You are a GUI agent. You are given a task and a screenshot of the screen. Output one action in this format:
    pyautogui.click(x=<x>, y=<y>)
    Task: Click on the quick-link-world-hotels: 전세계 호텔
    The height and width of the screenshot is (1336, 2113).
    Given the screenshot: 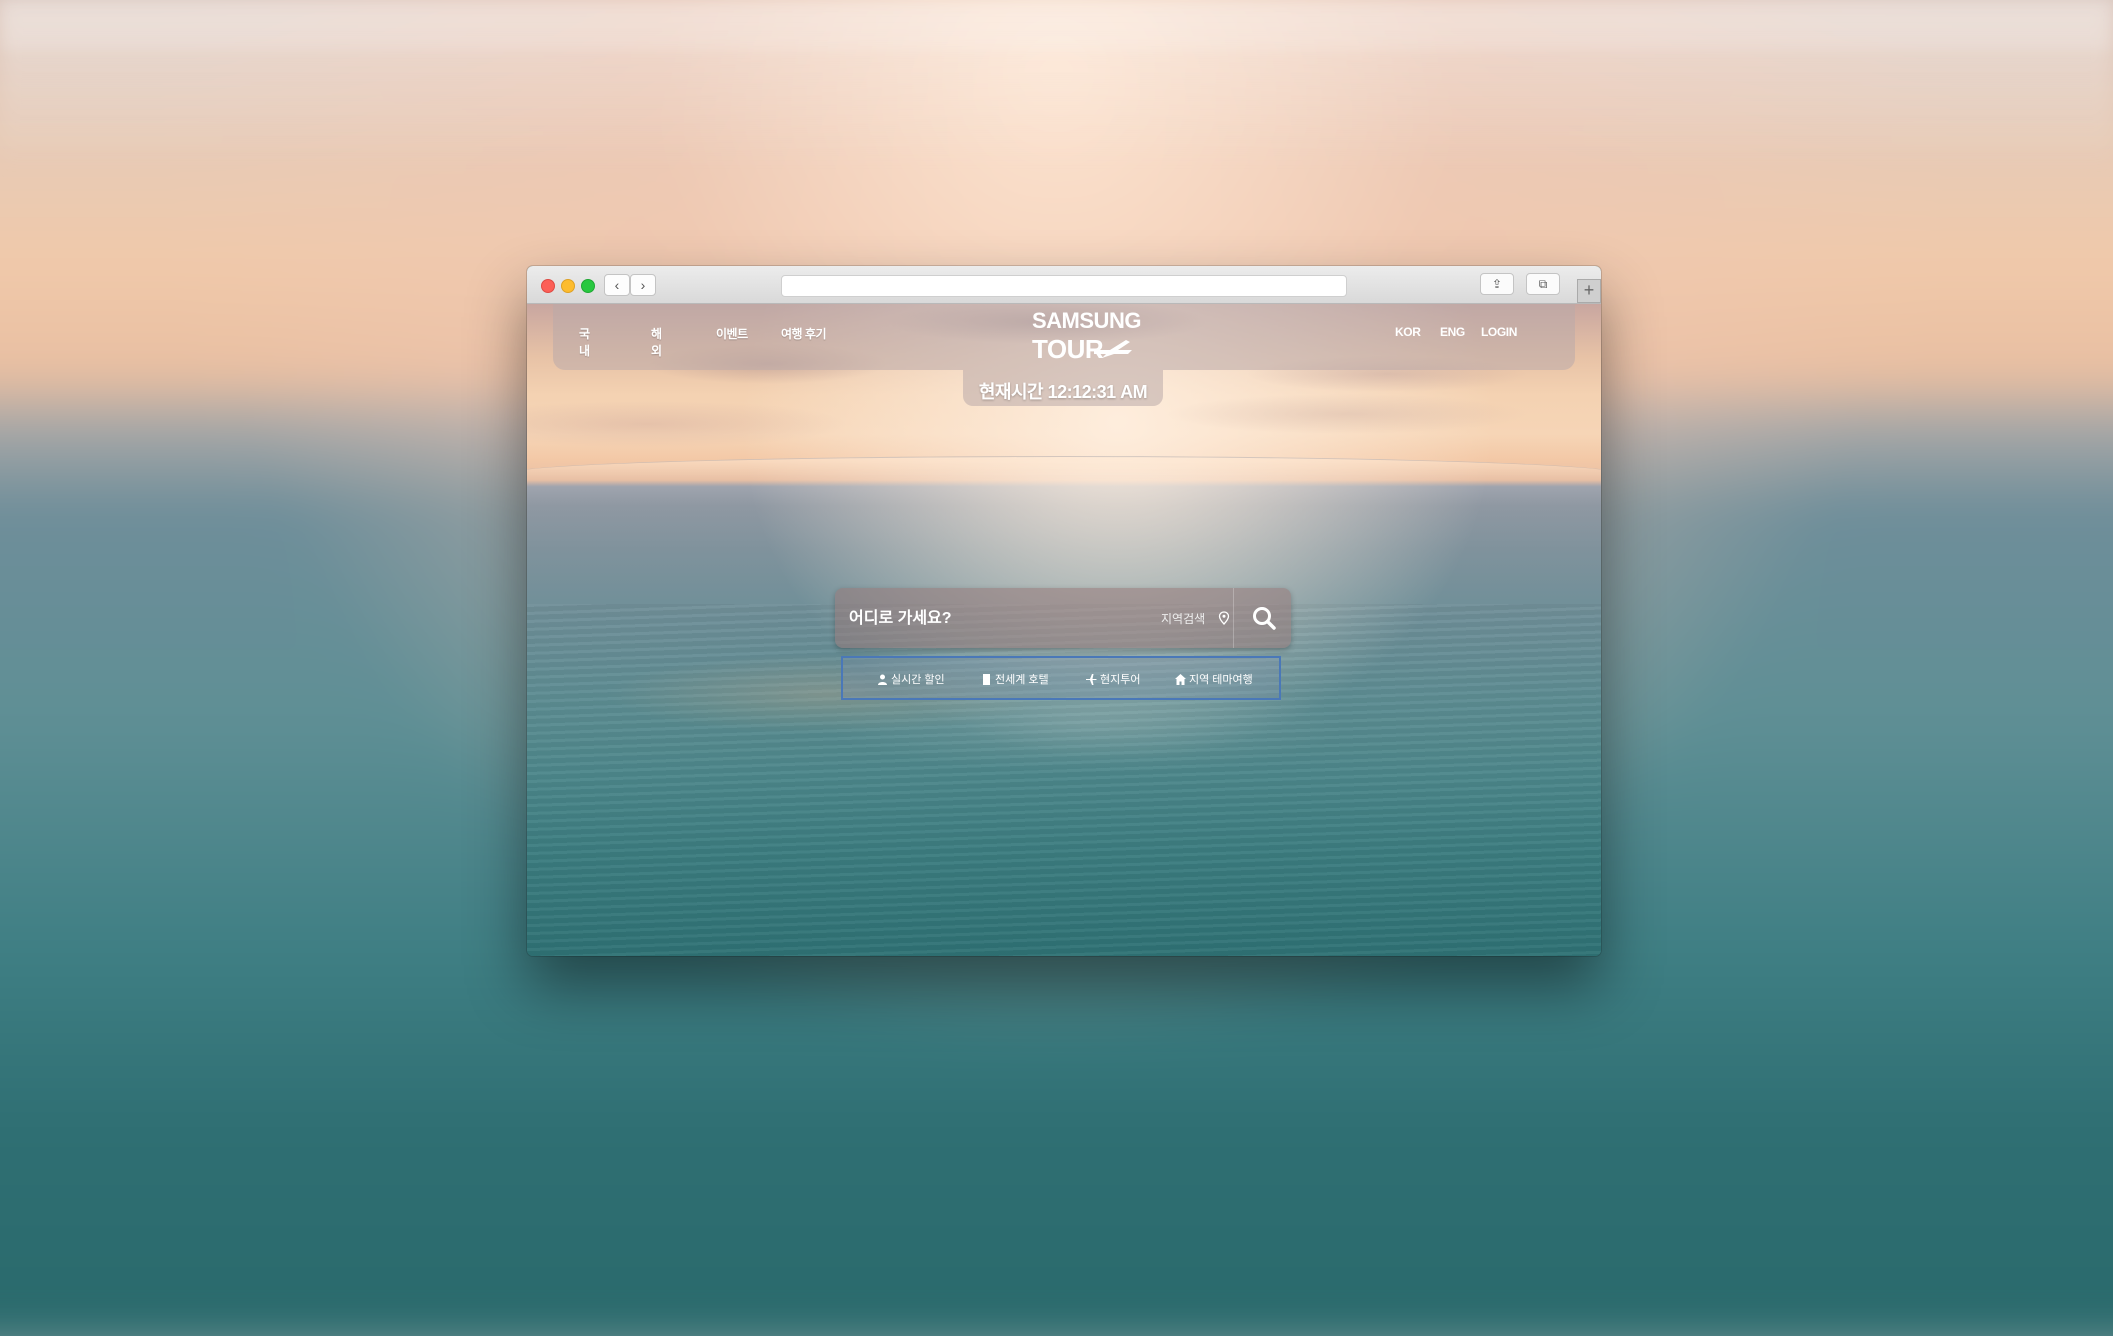 What is the action you would take?
    pyautogui.click(x=1015, y=679)
    